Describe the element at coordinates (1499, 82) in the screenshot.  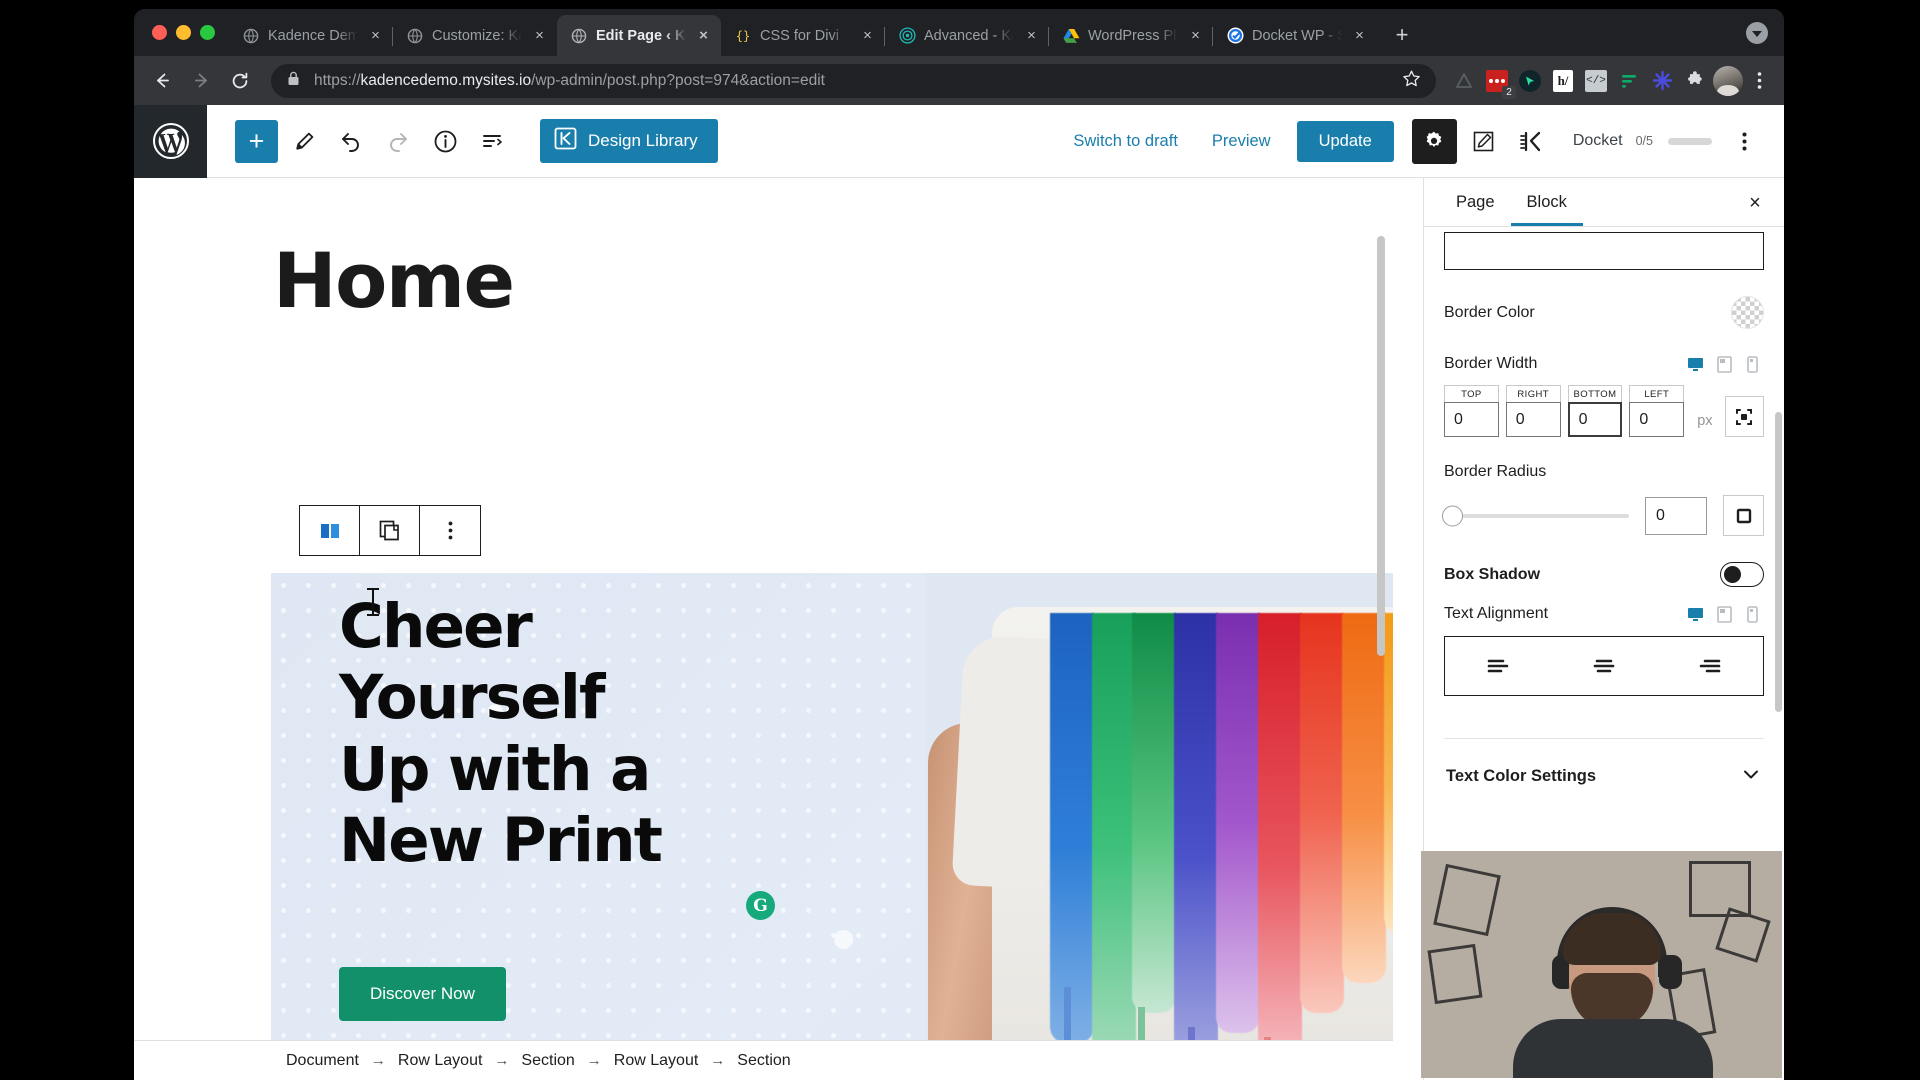
I see `red-dots-extension-icon: 2` at that location.